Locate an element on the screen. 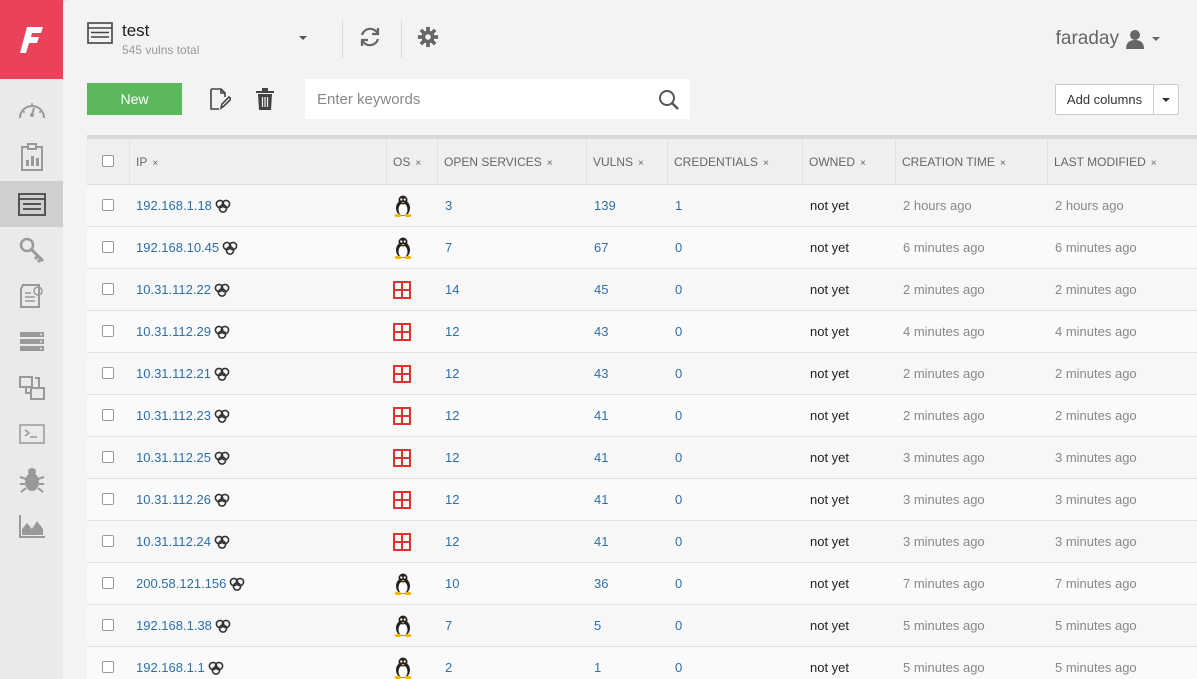 The image size is (1197, 679). new-host-button: New is located at coordinates (134, 99).